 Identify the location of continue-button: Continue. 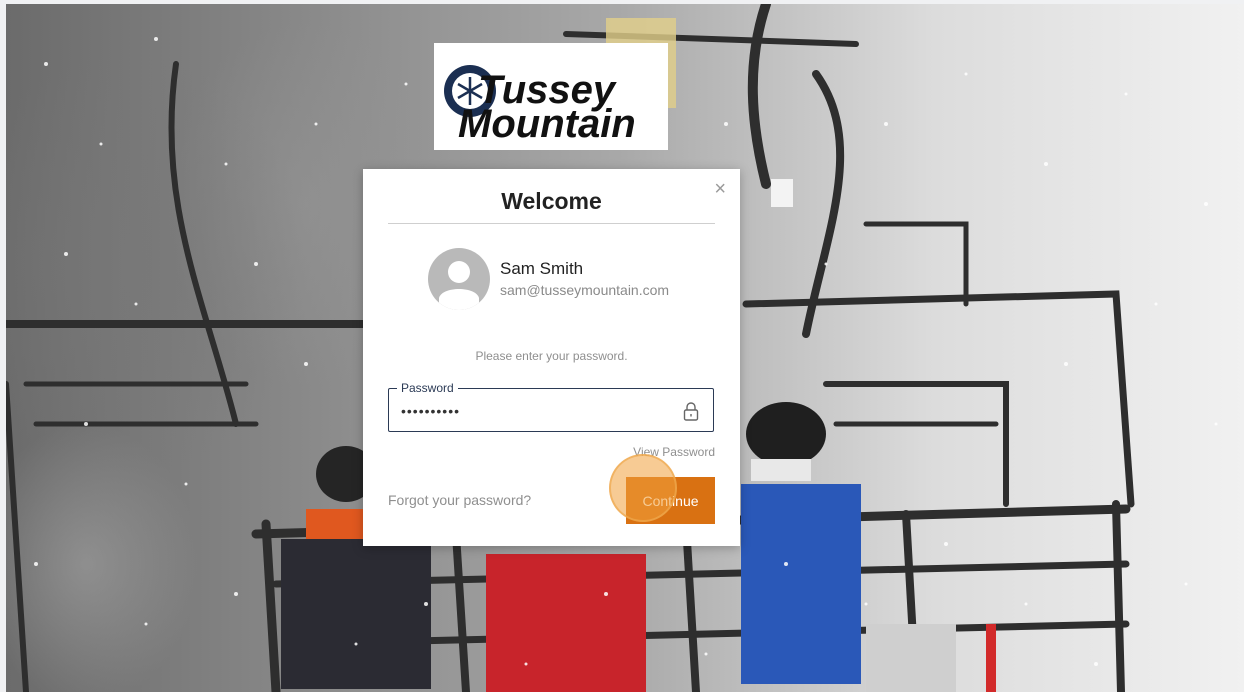
(670, 500).